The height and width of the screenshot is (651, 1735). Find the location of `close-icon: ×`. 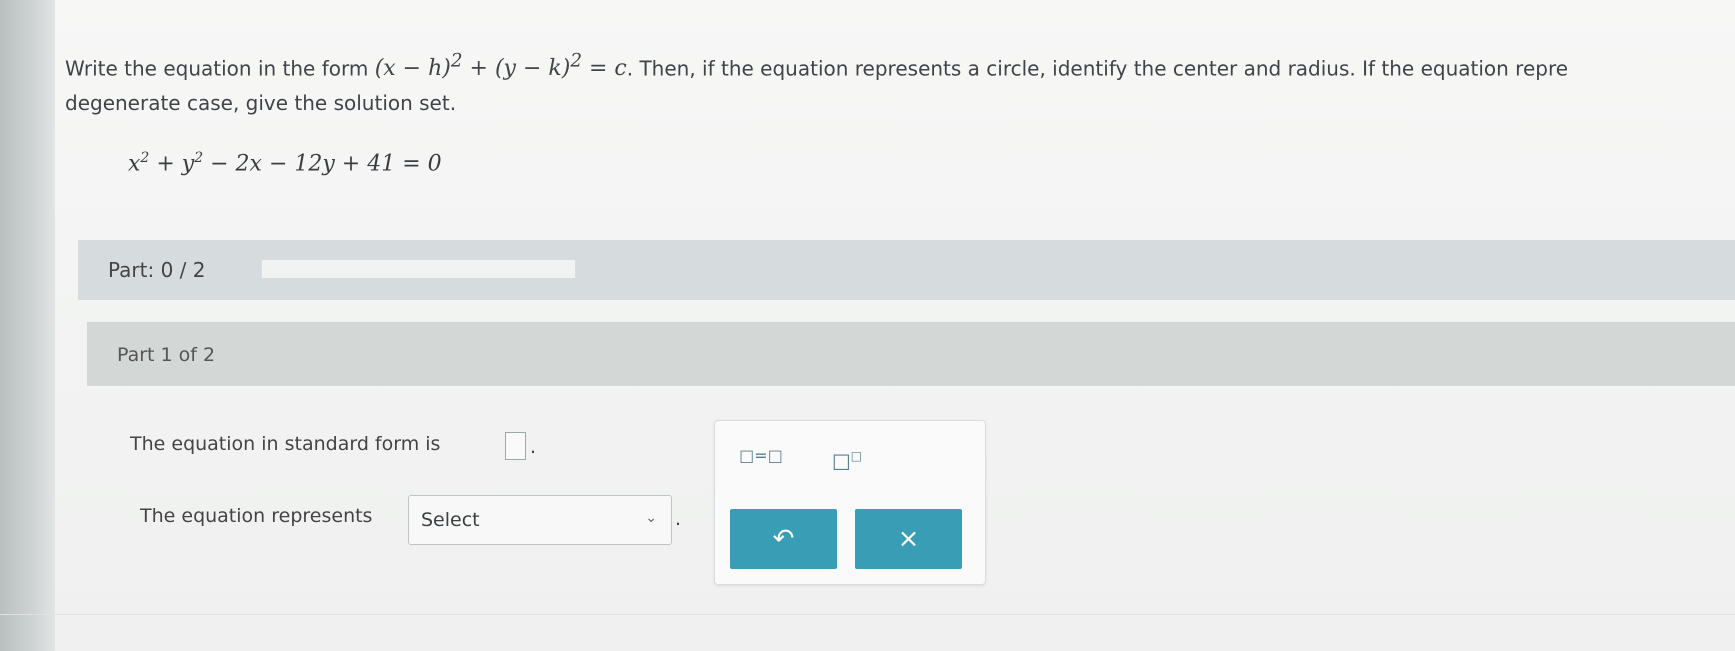

close-icon: × is located at coordinates (908, 539).